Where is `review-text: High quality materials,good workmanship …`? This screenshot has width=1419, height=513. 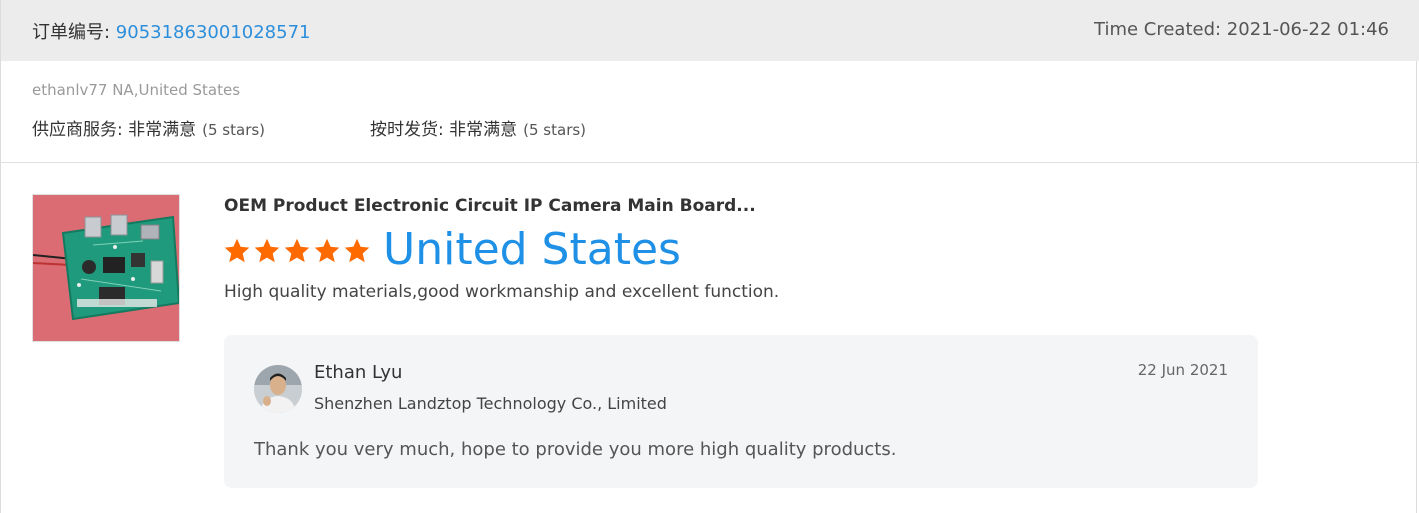 review-text: High quality materials,good workmanship … is located at coordinates (502, 292).